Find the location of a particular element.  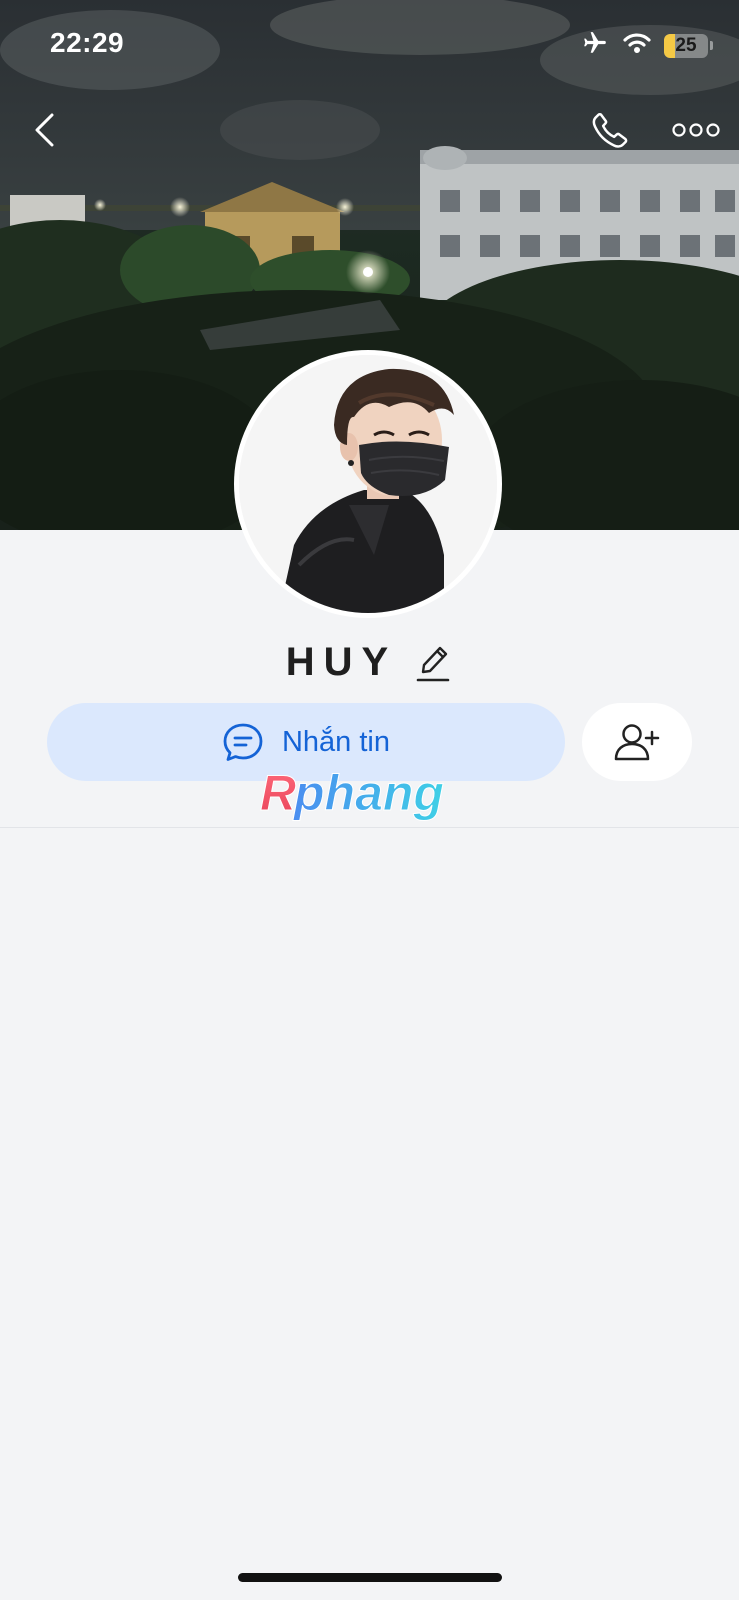

back-button is located at coordinates (44, 130).